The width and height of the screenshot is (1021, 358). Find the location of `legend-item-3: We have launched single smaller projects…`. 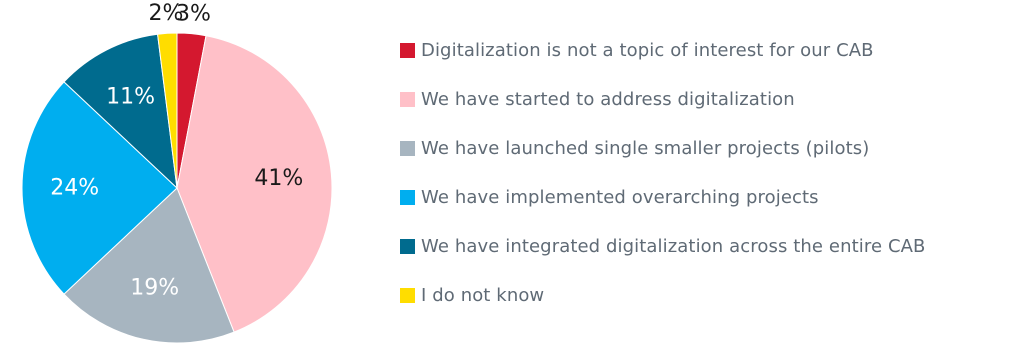

legend-item-3: We have launched single smaller projects… is located at coordinates (634, 148).